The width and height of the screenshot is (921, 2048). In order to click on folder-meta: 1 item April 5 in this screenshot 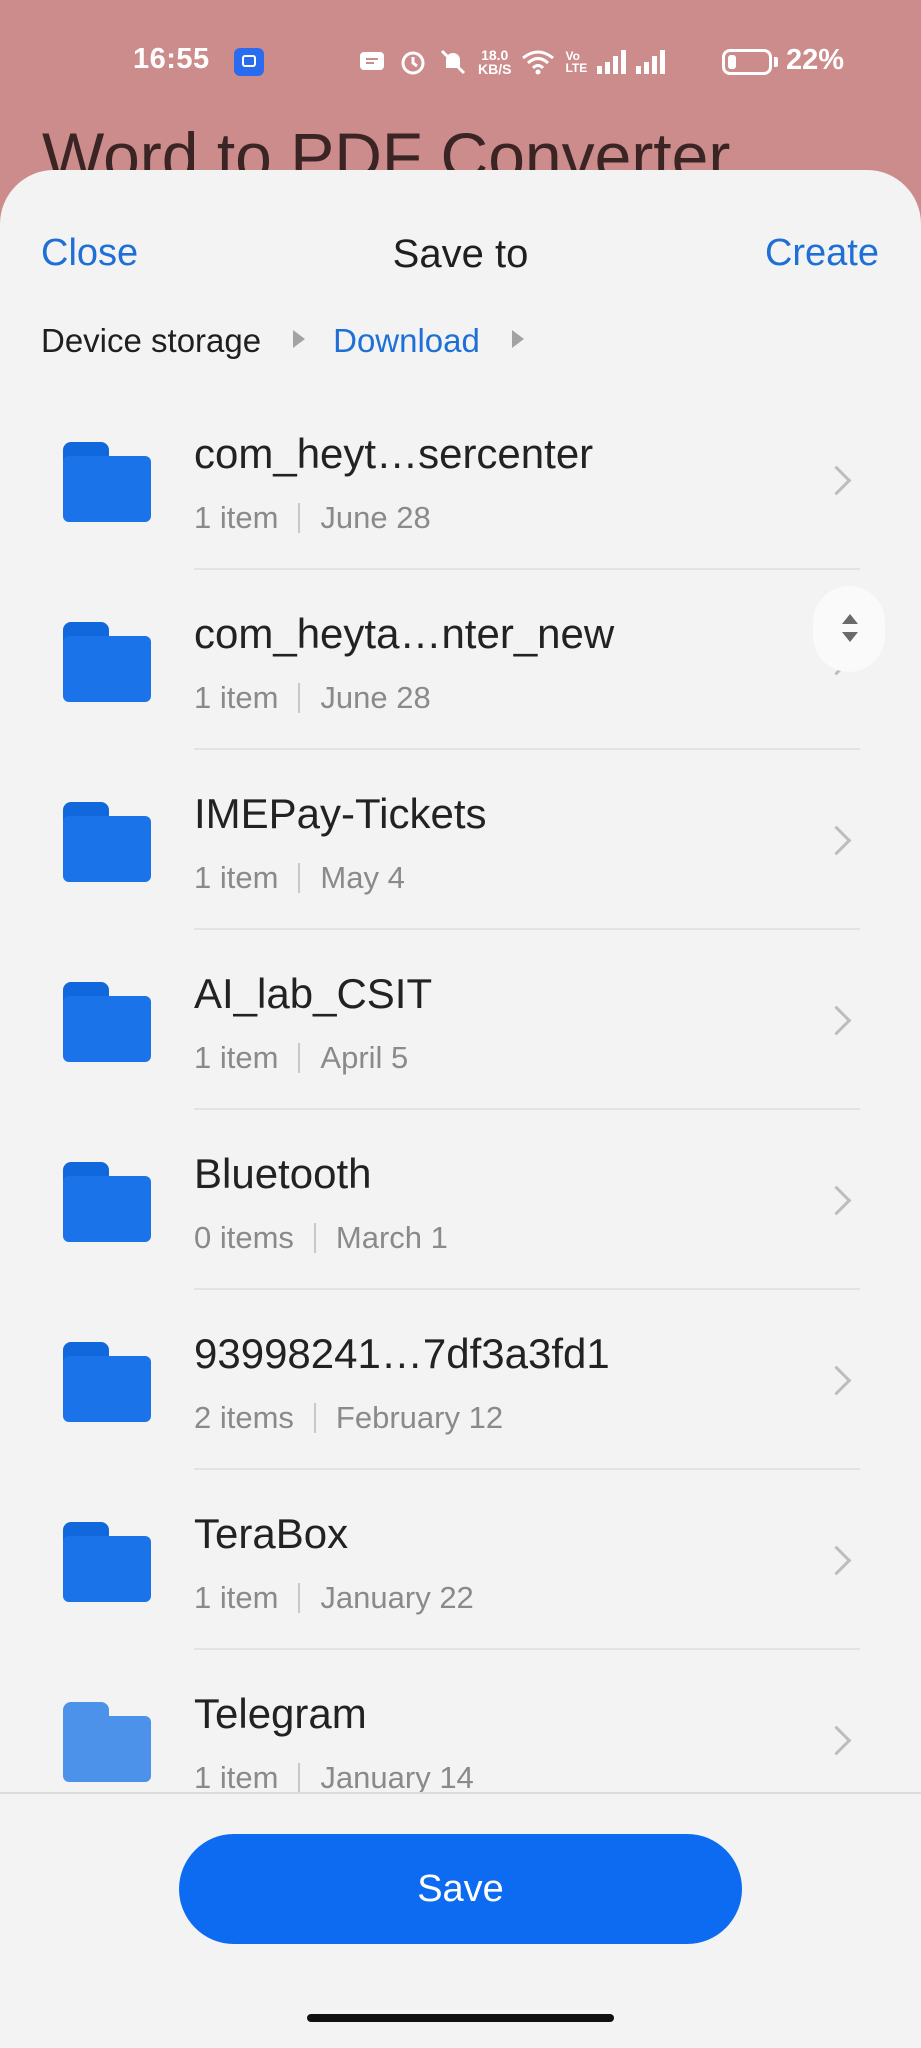, I will do `click(301, 1058)`.